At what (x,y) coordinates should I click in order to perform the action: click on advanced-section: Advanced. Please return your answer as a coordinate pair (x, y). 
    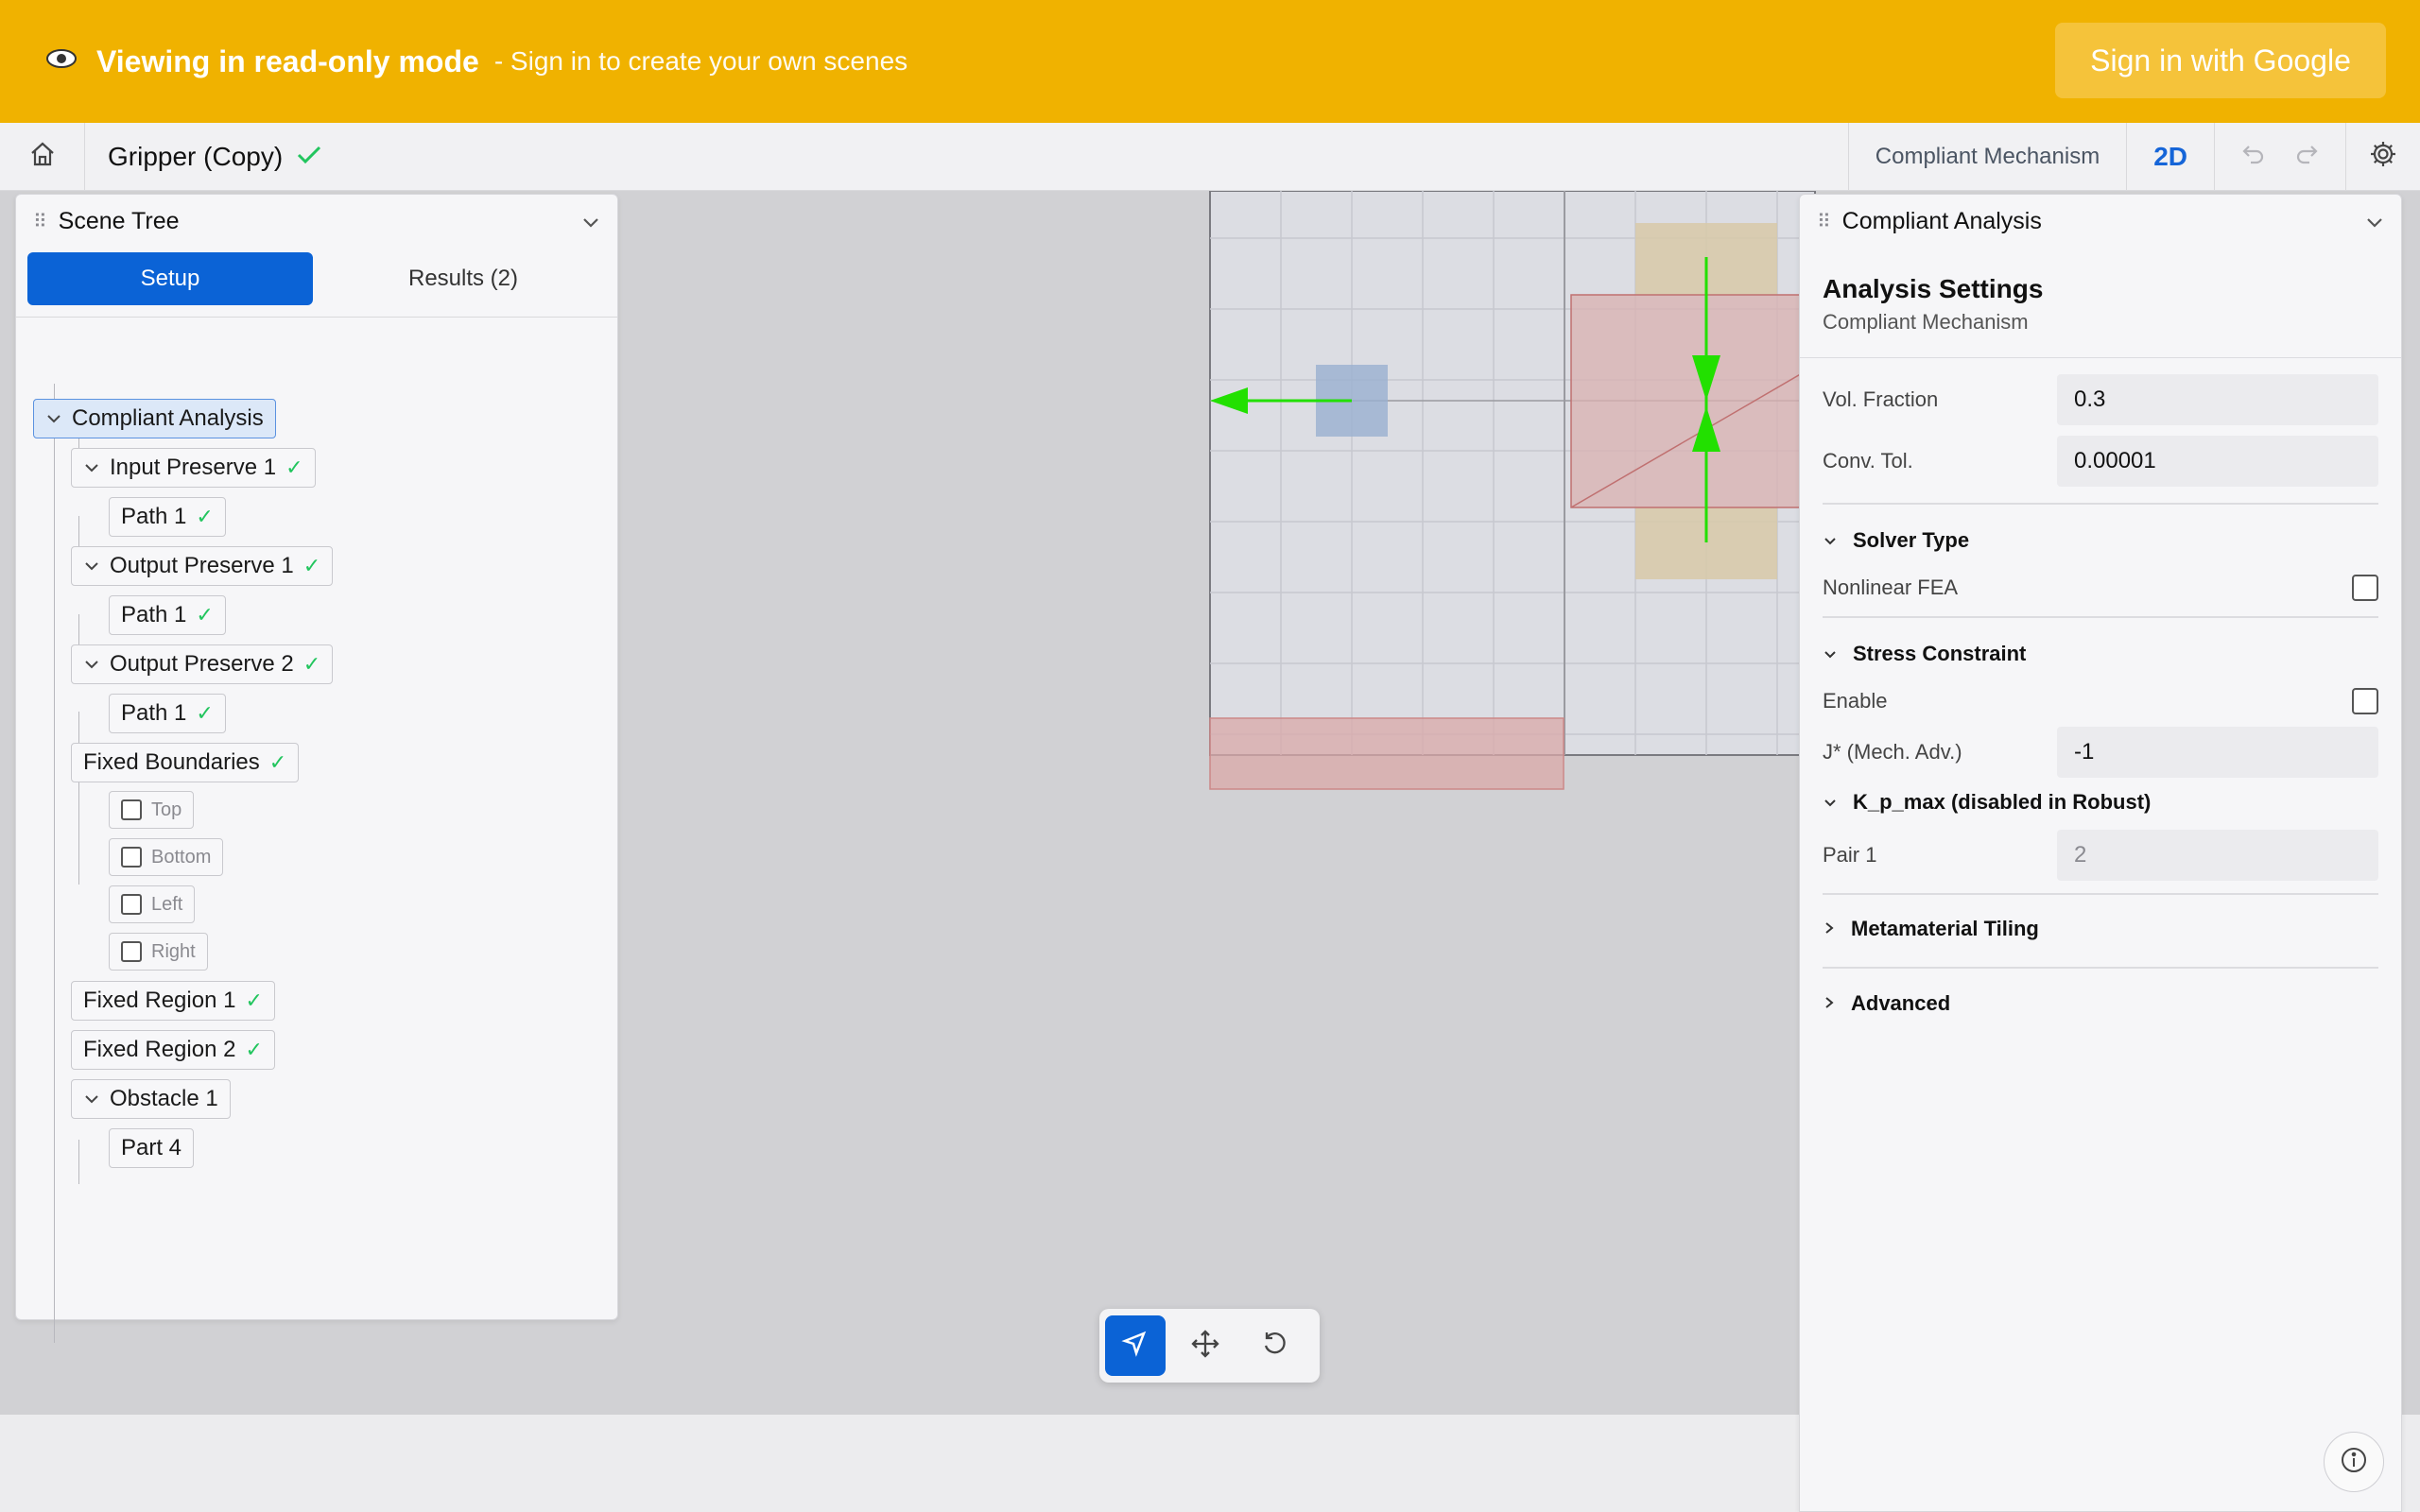
    Looking at the image, I should click on (2100, 1003).